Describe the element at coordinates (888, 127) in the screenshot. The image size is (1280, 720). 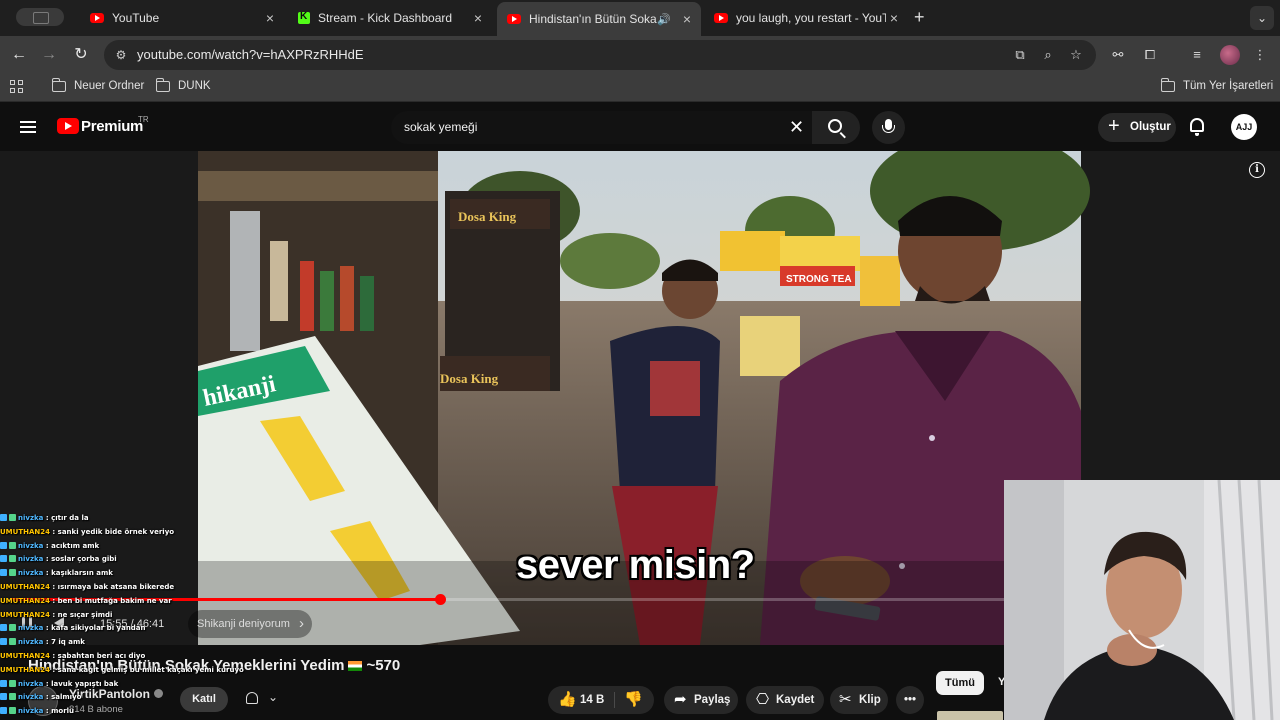
I see `voice-search-button` at that location.